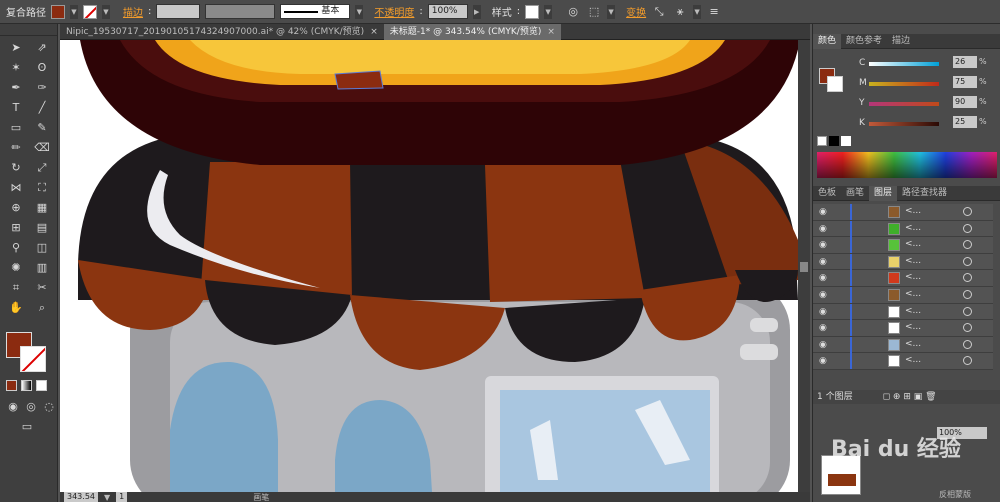 The height and width of the screenshot is (502, 1000). Describe the element at coordinates (26, 385) in the screenshot. I see `gradient-mode-icon` at that location.